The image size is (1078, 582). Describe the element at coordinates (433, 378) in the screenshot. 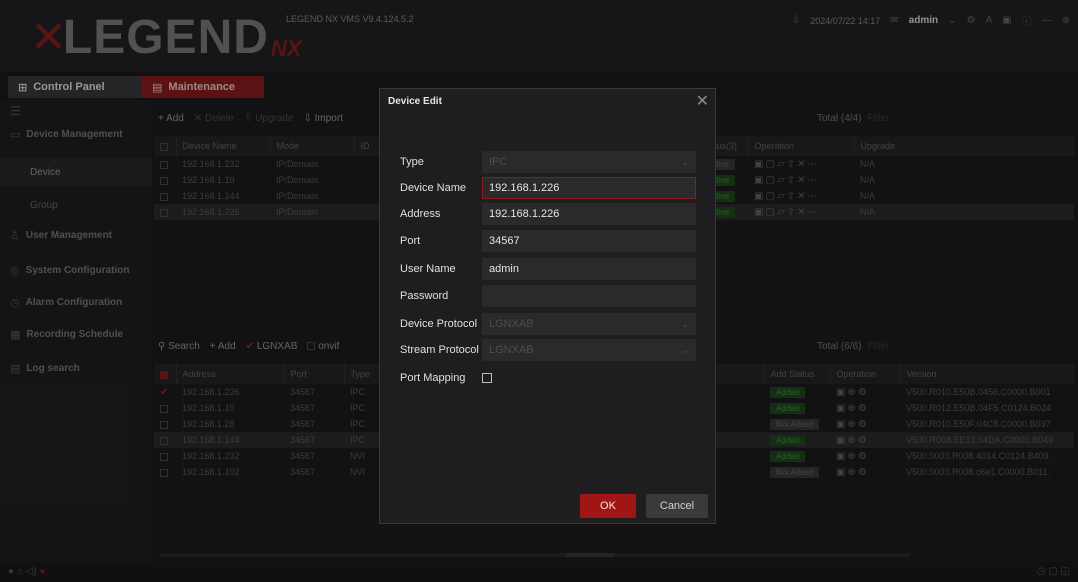

I see `port-mapping-label: Port Mapping` at that location.